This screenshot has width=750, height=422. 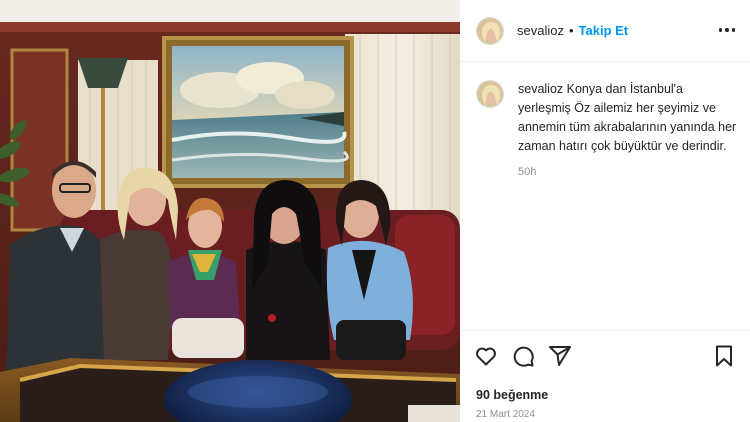 I want to click on more-options-icon, so click(x=727, y=30).